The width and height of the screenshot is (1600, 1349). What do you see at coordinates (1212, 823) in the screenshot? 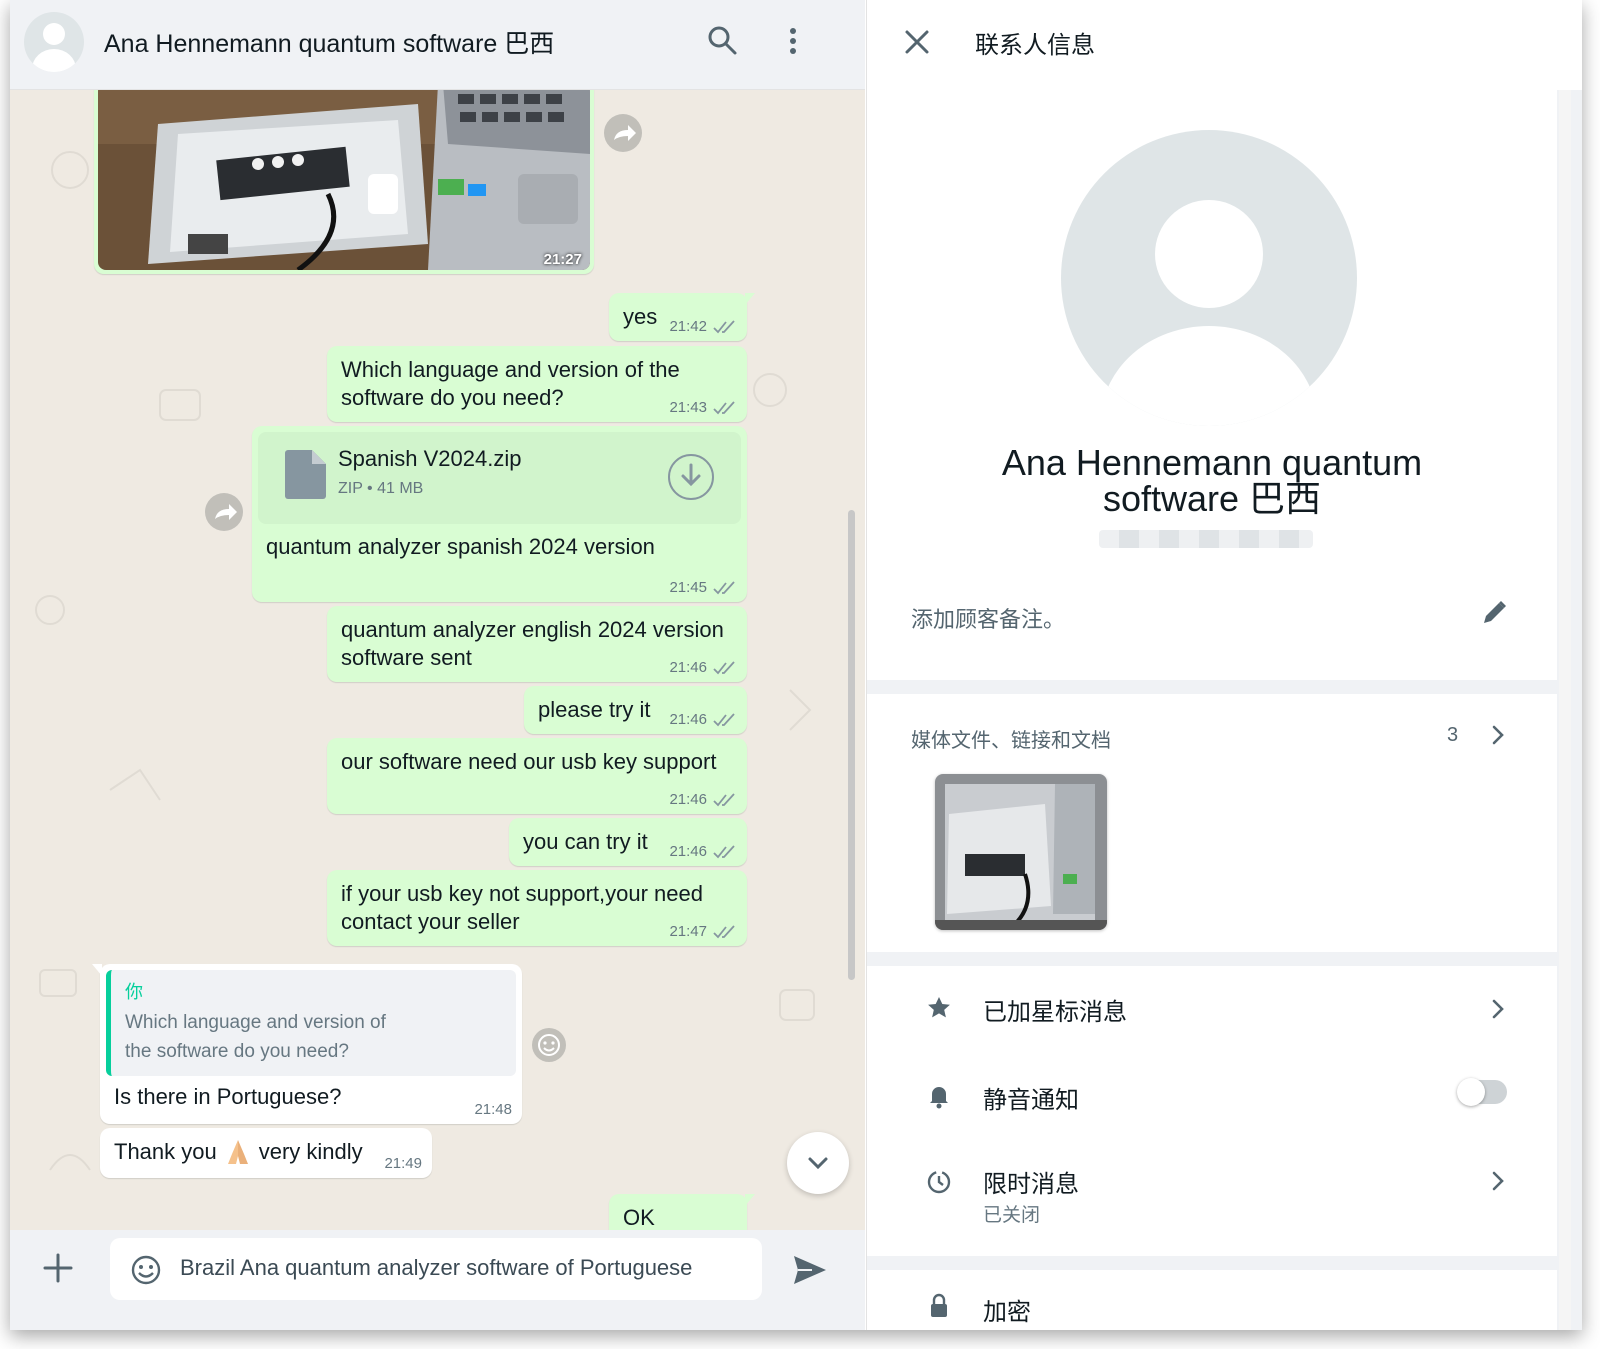
I see `media-section: 媒体文件、链接和文档 3` at bounding box center [1212, 823].